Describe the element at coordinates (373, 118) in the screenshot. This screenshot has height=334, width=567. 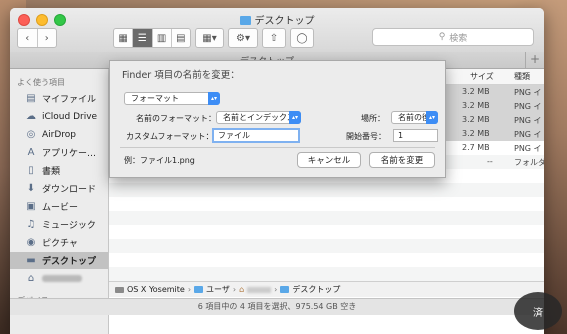
I see `location-label: 場所：` at that location.